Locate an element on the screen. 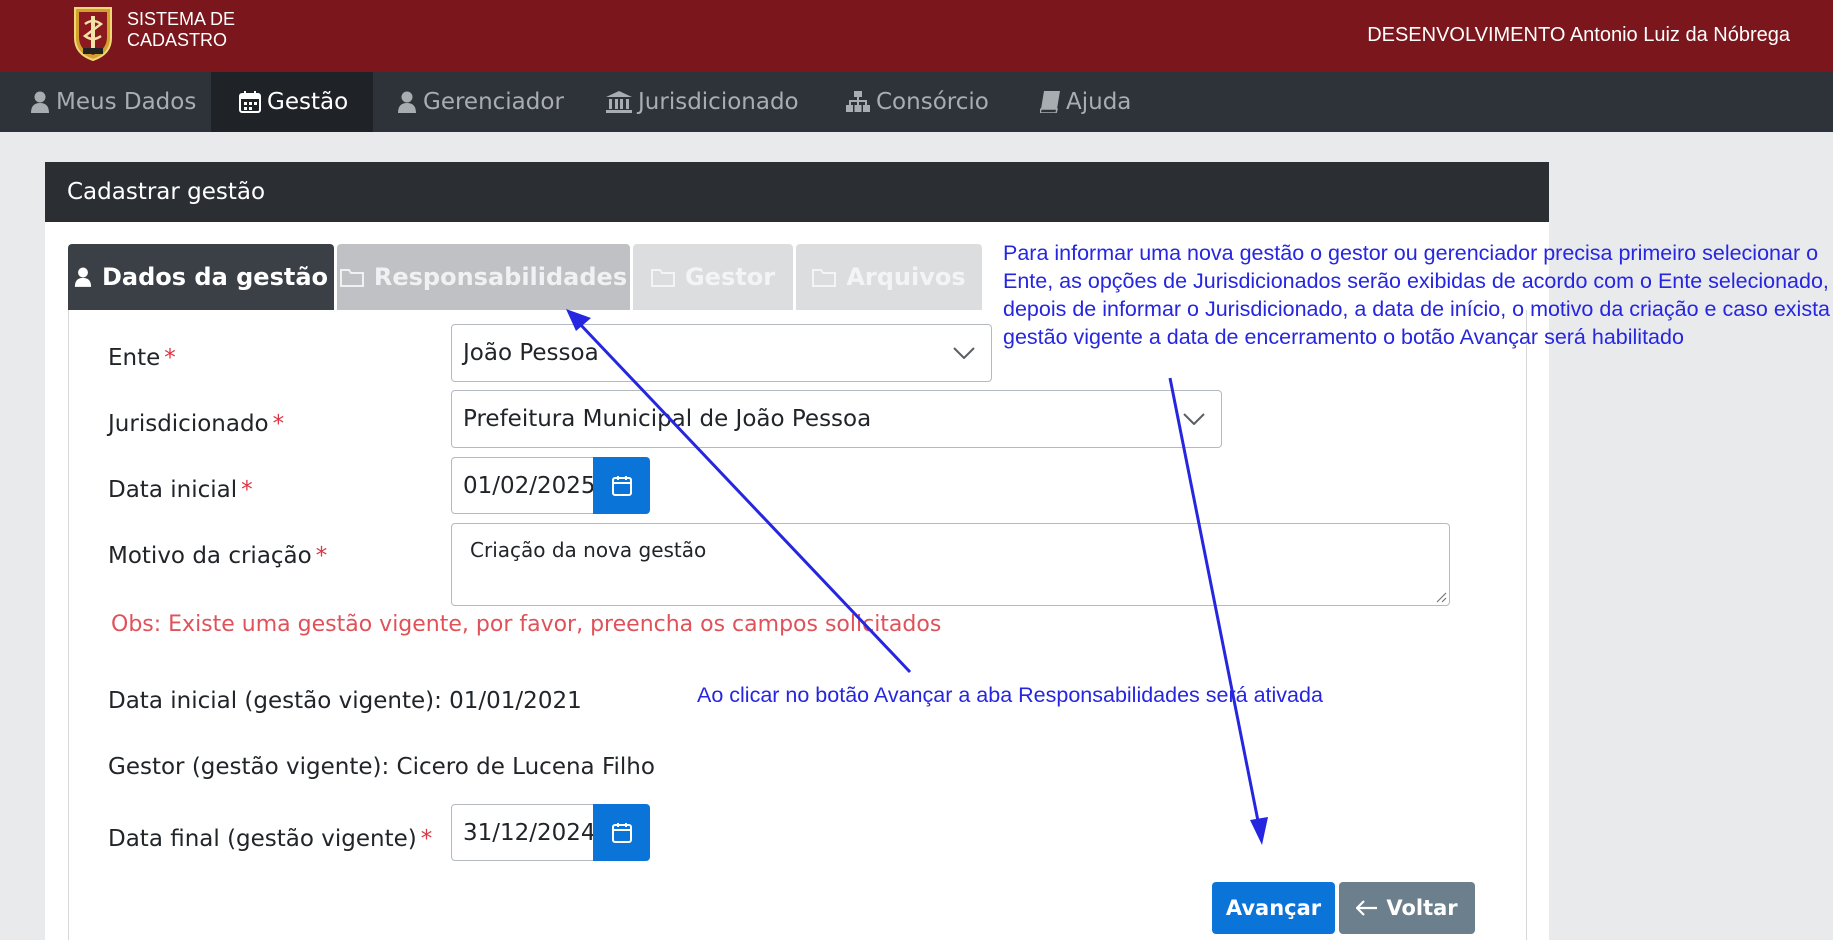 The width and height of the screenshot is (1833, 940). label-text: Data final (gestão vigente) is located at coordinates (262, 839).